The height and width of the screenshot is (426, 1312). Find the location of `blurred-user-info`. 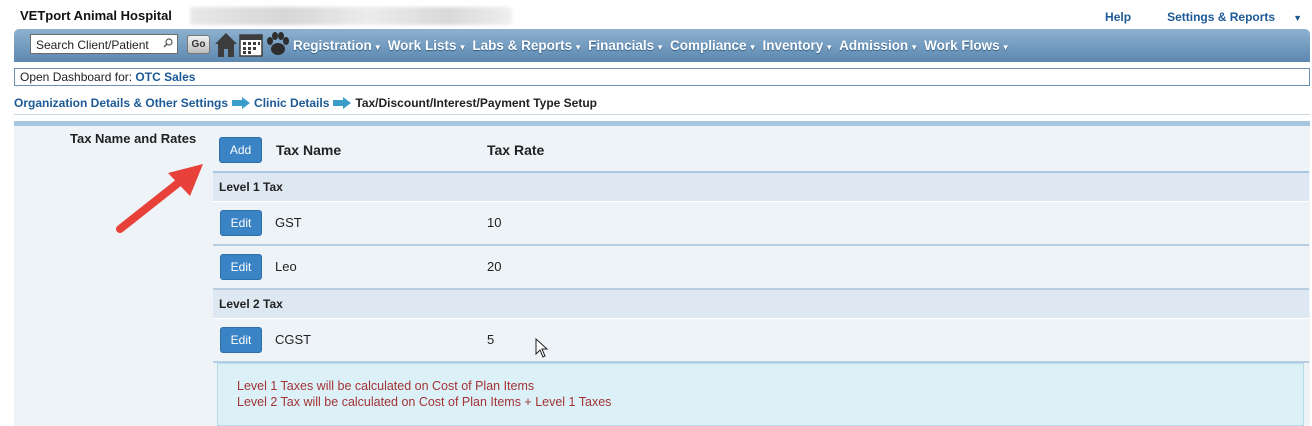

blurred-user-info is located at coordinates (351, 16).